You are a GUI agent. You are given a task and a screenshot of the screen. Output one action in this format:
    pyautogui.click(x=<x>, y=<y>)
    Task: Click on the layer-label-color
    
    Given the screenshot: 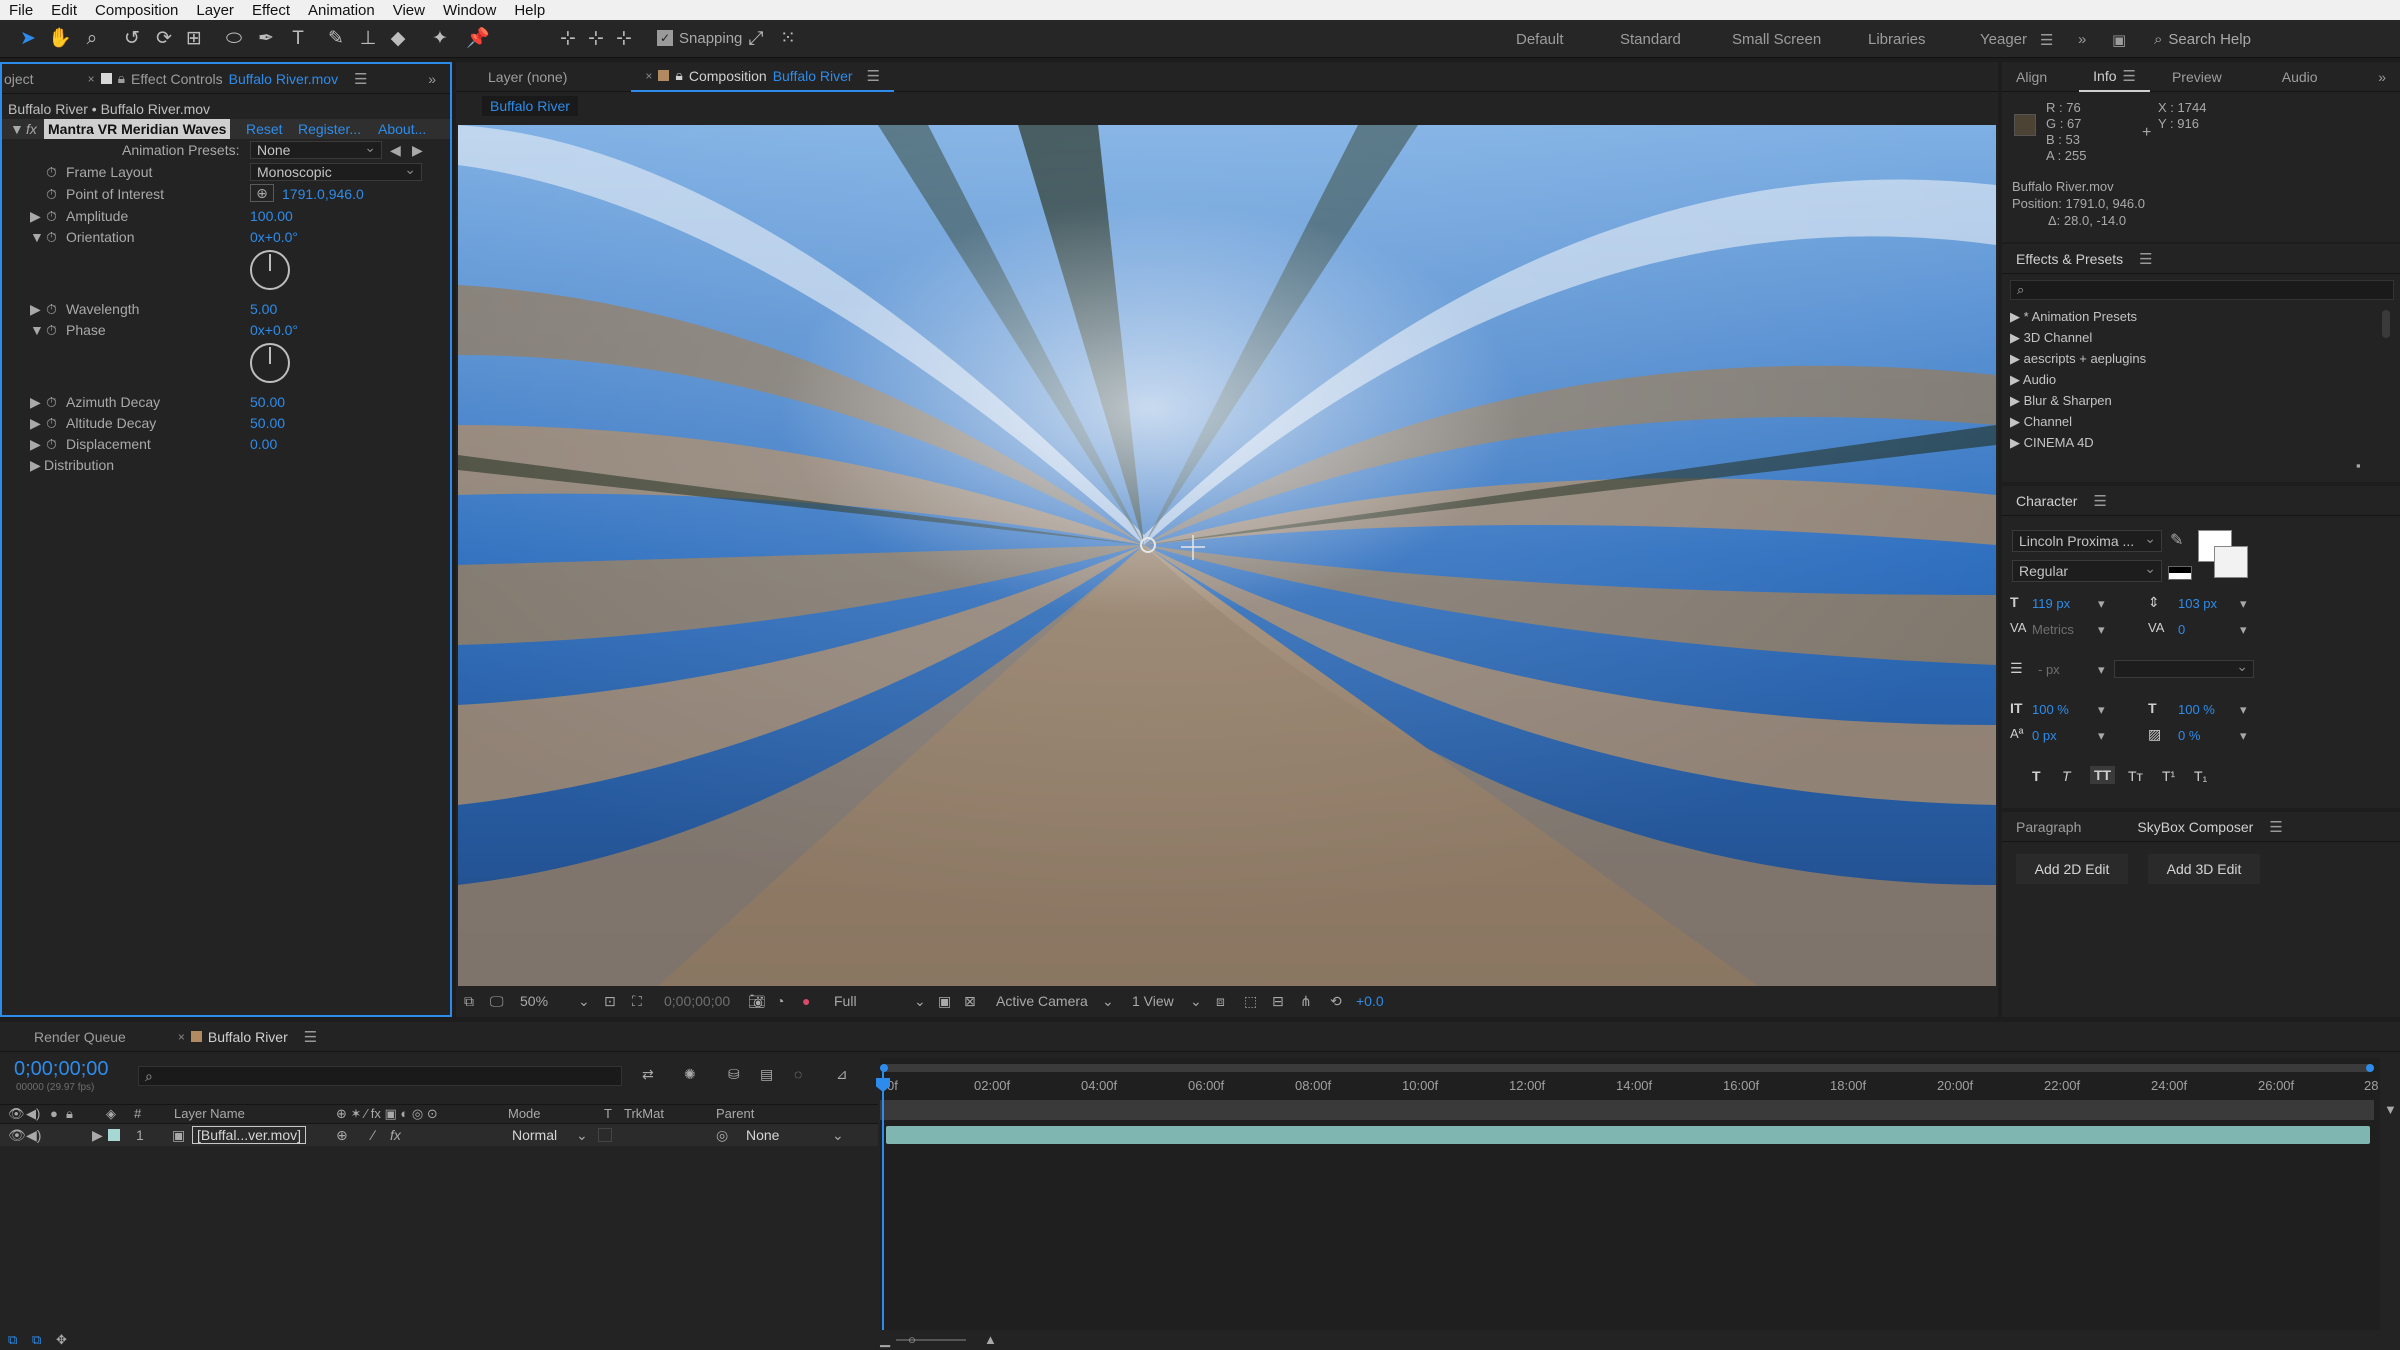 What is the action you would take?
    pyautogui.click(x=114, y=1135)
    